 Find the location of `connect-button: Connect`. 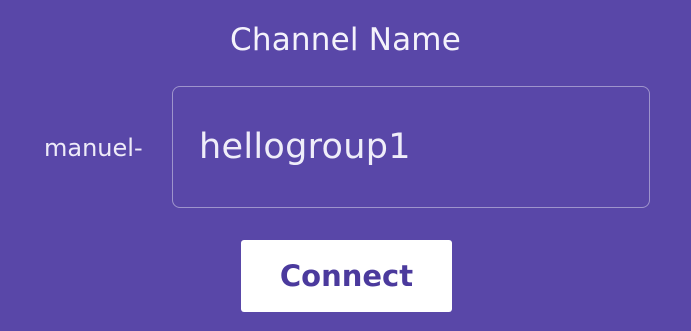

connect-button: Connect is located at coordinates (346, 276).